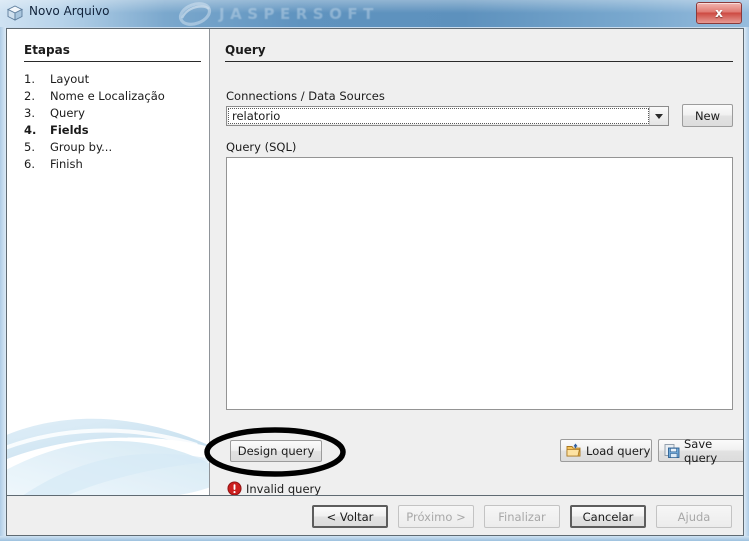  I want to click on close-icon: x, so click(719, 13).